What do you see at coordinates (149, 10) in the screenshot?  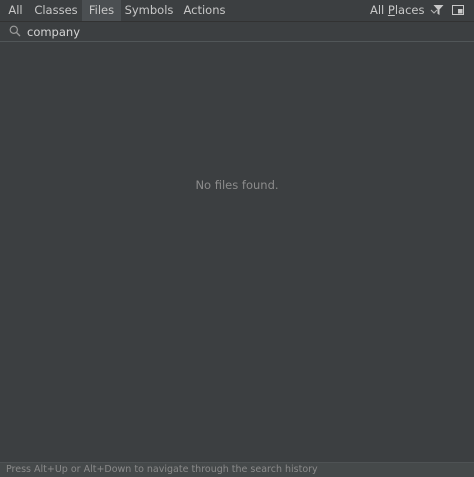 I see `tab-symbols: Symbols` at bounding box center [149, 10].